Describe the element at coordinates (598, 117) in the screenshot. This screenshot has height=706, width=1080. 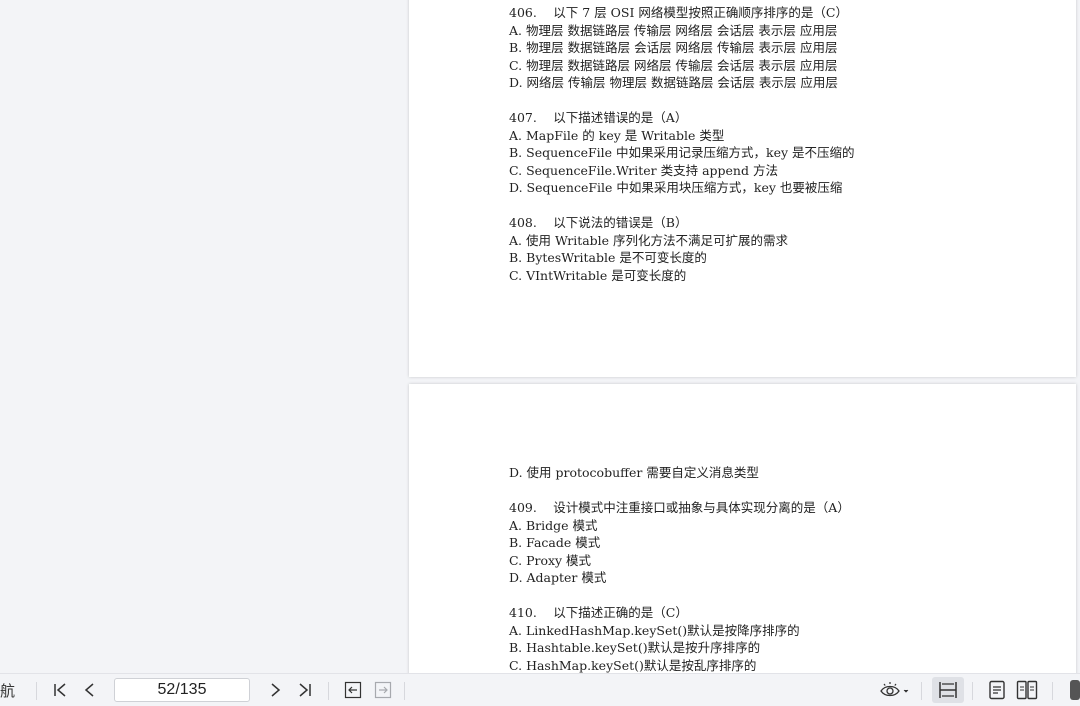
I see `text-line: 407. 以下描述错误的是（A）` at that location.